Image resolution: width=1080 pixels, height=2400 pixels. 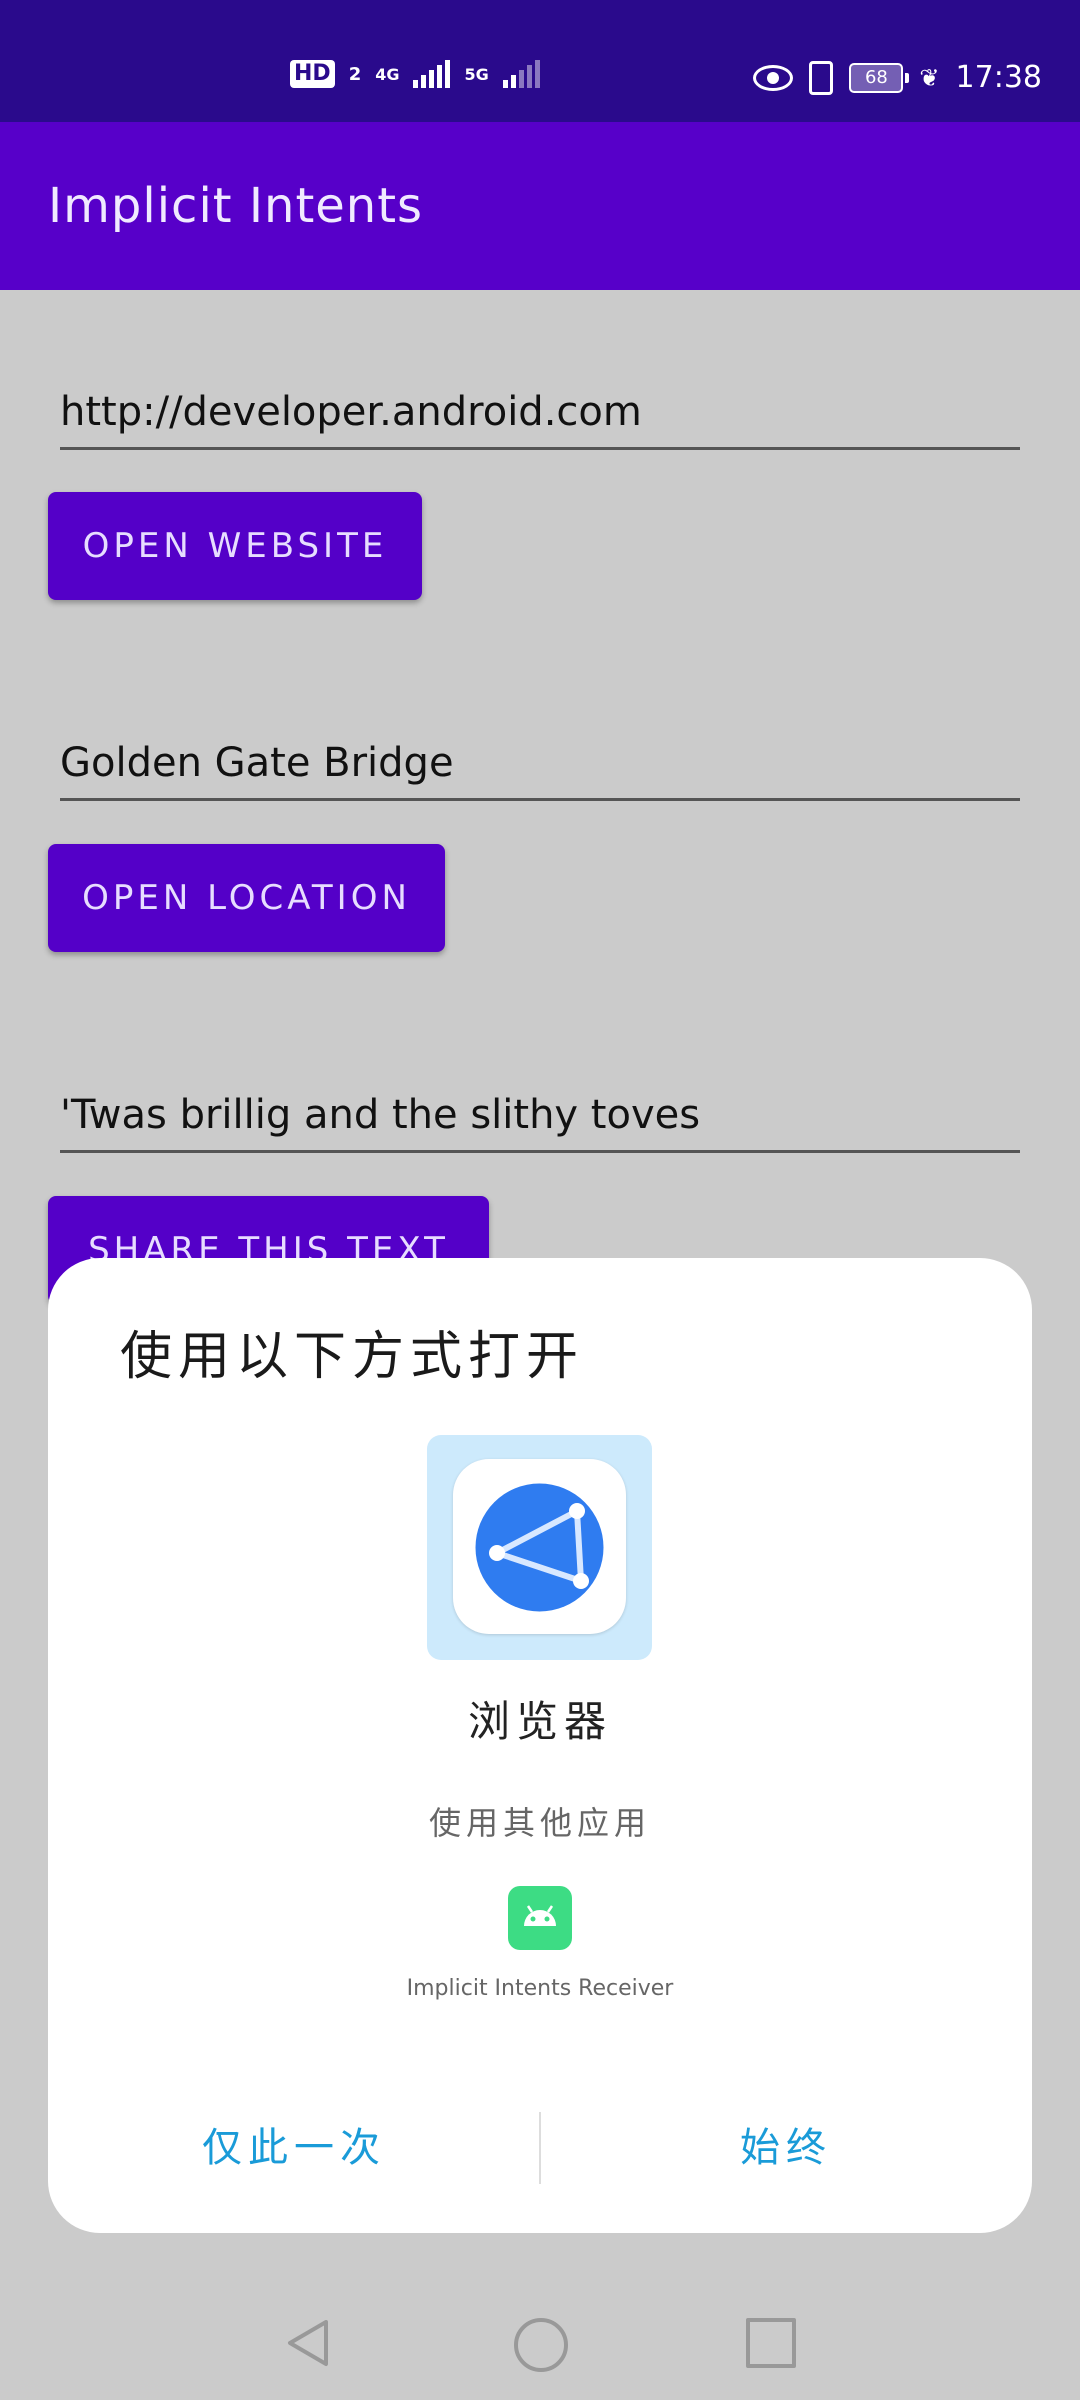 I want to click on browser-app-option, so click(x=539, y=1547).